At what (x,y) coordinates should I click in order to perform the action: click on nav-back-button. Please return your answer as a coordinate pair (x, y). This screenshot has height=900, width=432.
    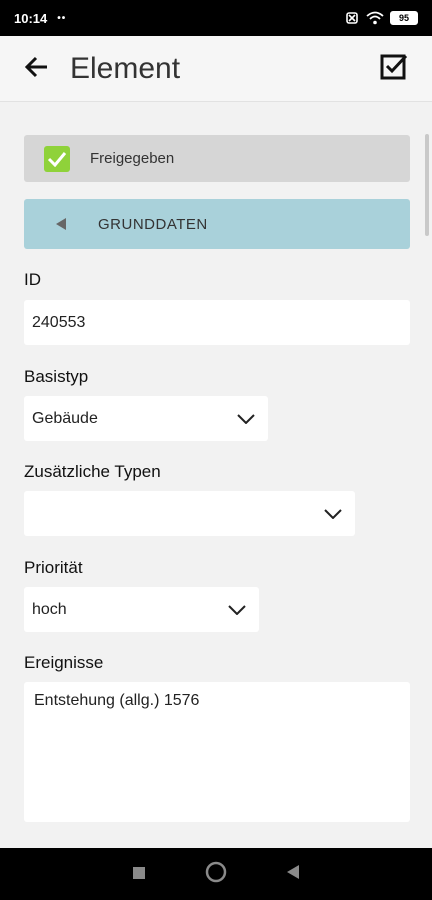
    Looking at the image, I should click on (293, 874).